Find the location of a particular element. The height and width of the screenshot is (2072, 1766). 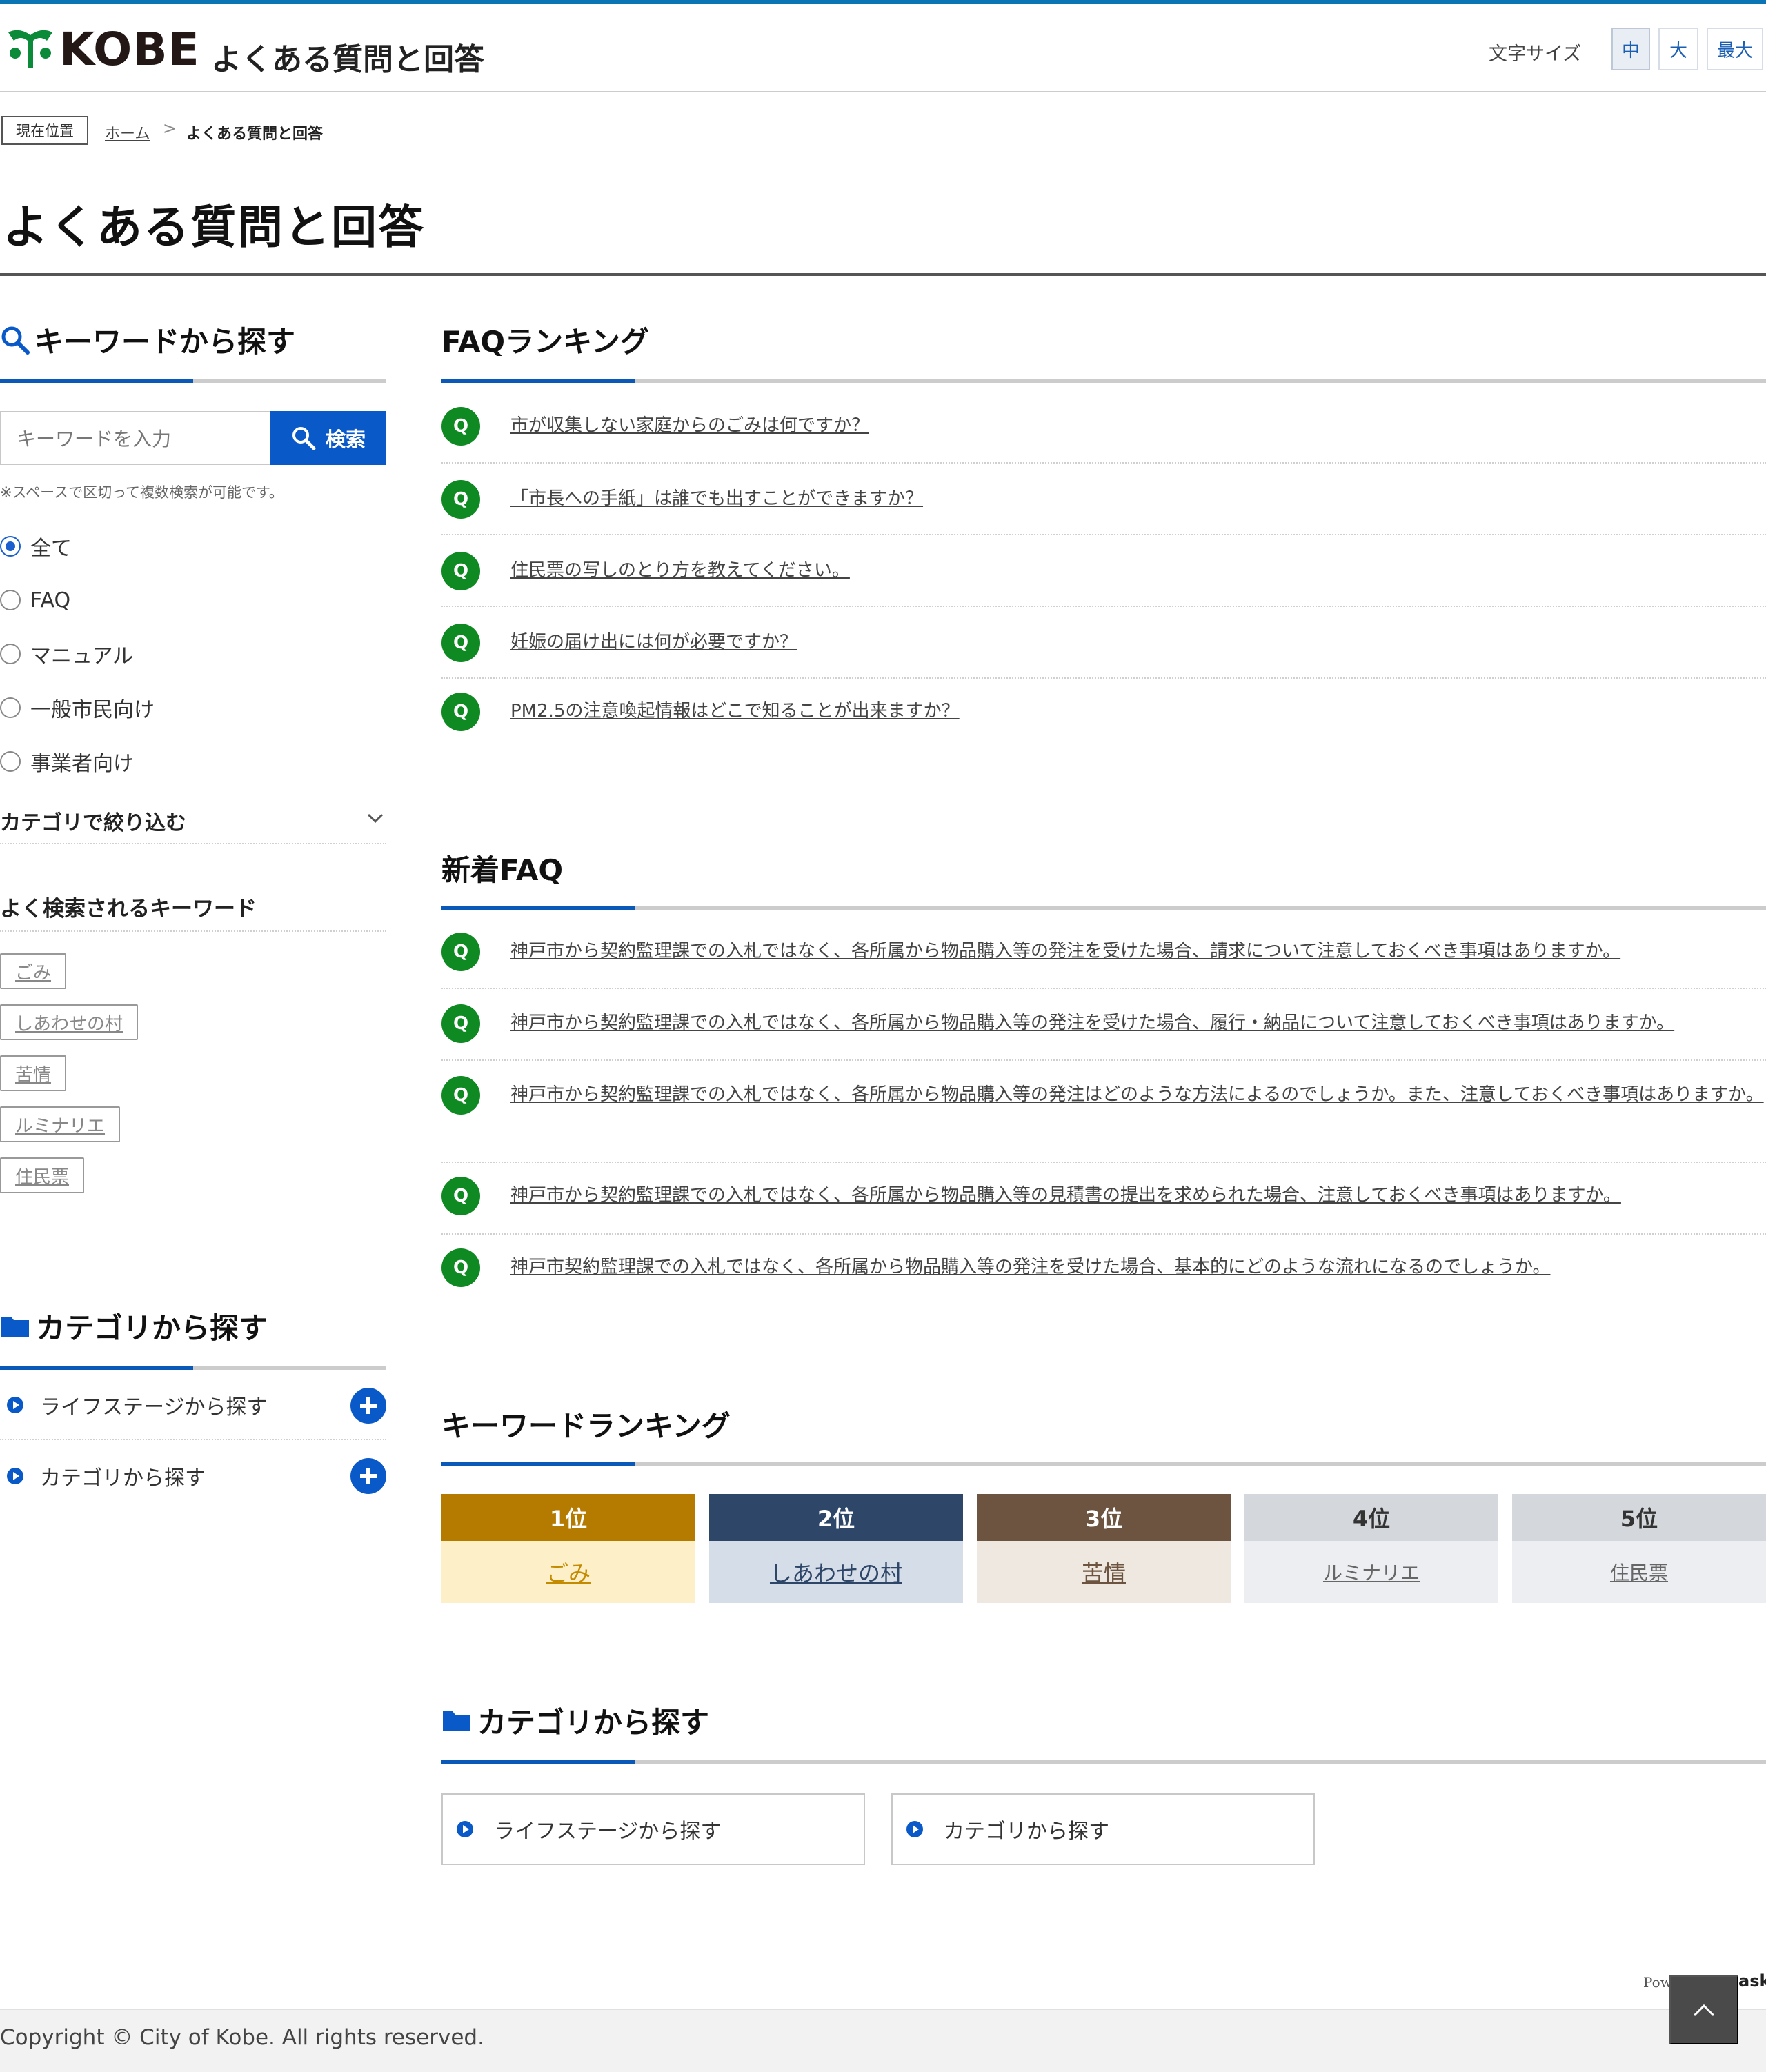

category-filter-toggle: カテゴリで絞り込む is located at coordinates (193, 821).